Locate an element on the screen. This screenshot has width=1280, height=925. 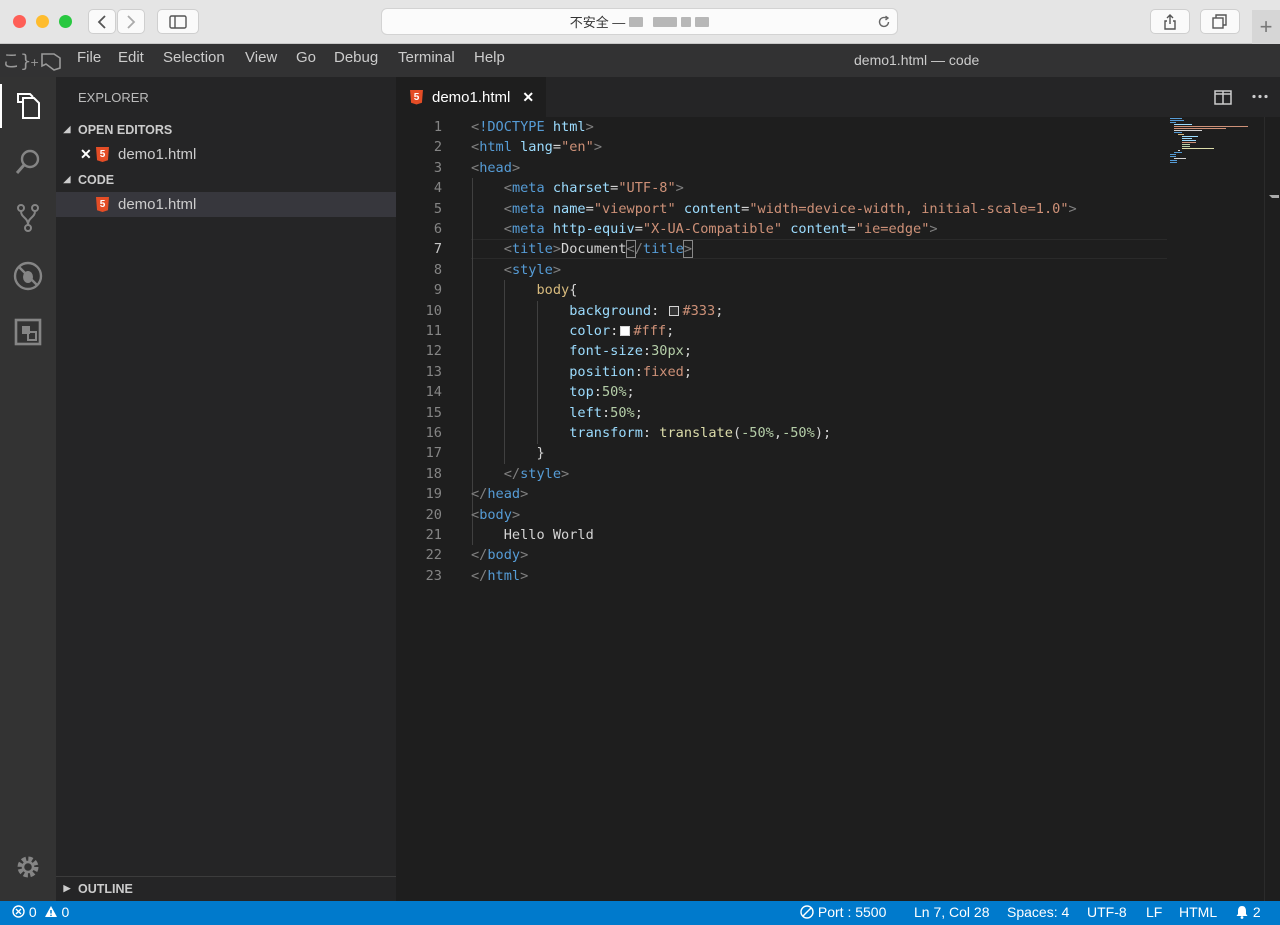
explorer-button is located at coordinates (28, 106).